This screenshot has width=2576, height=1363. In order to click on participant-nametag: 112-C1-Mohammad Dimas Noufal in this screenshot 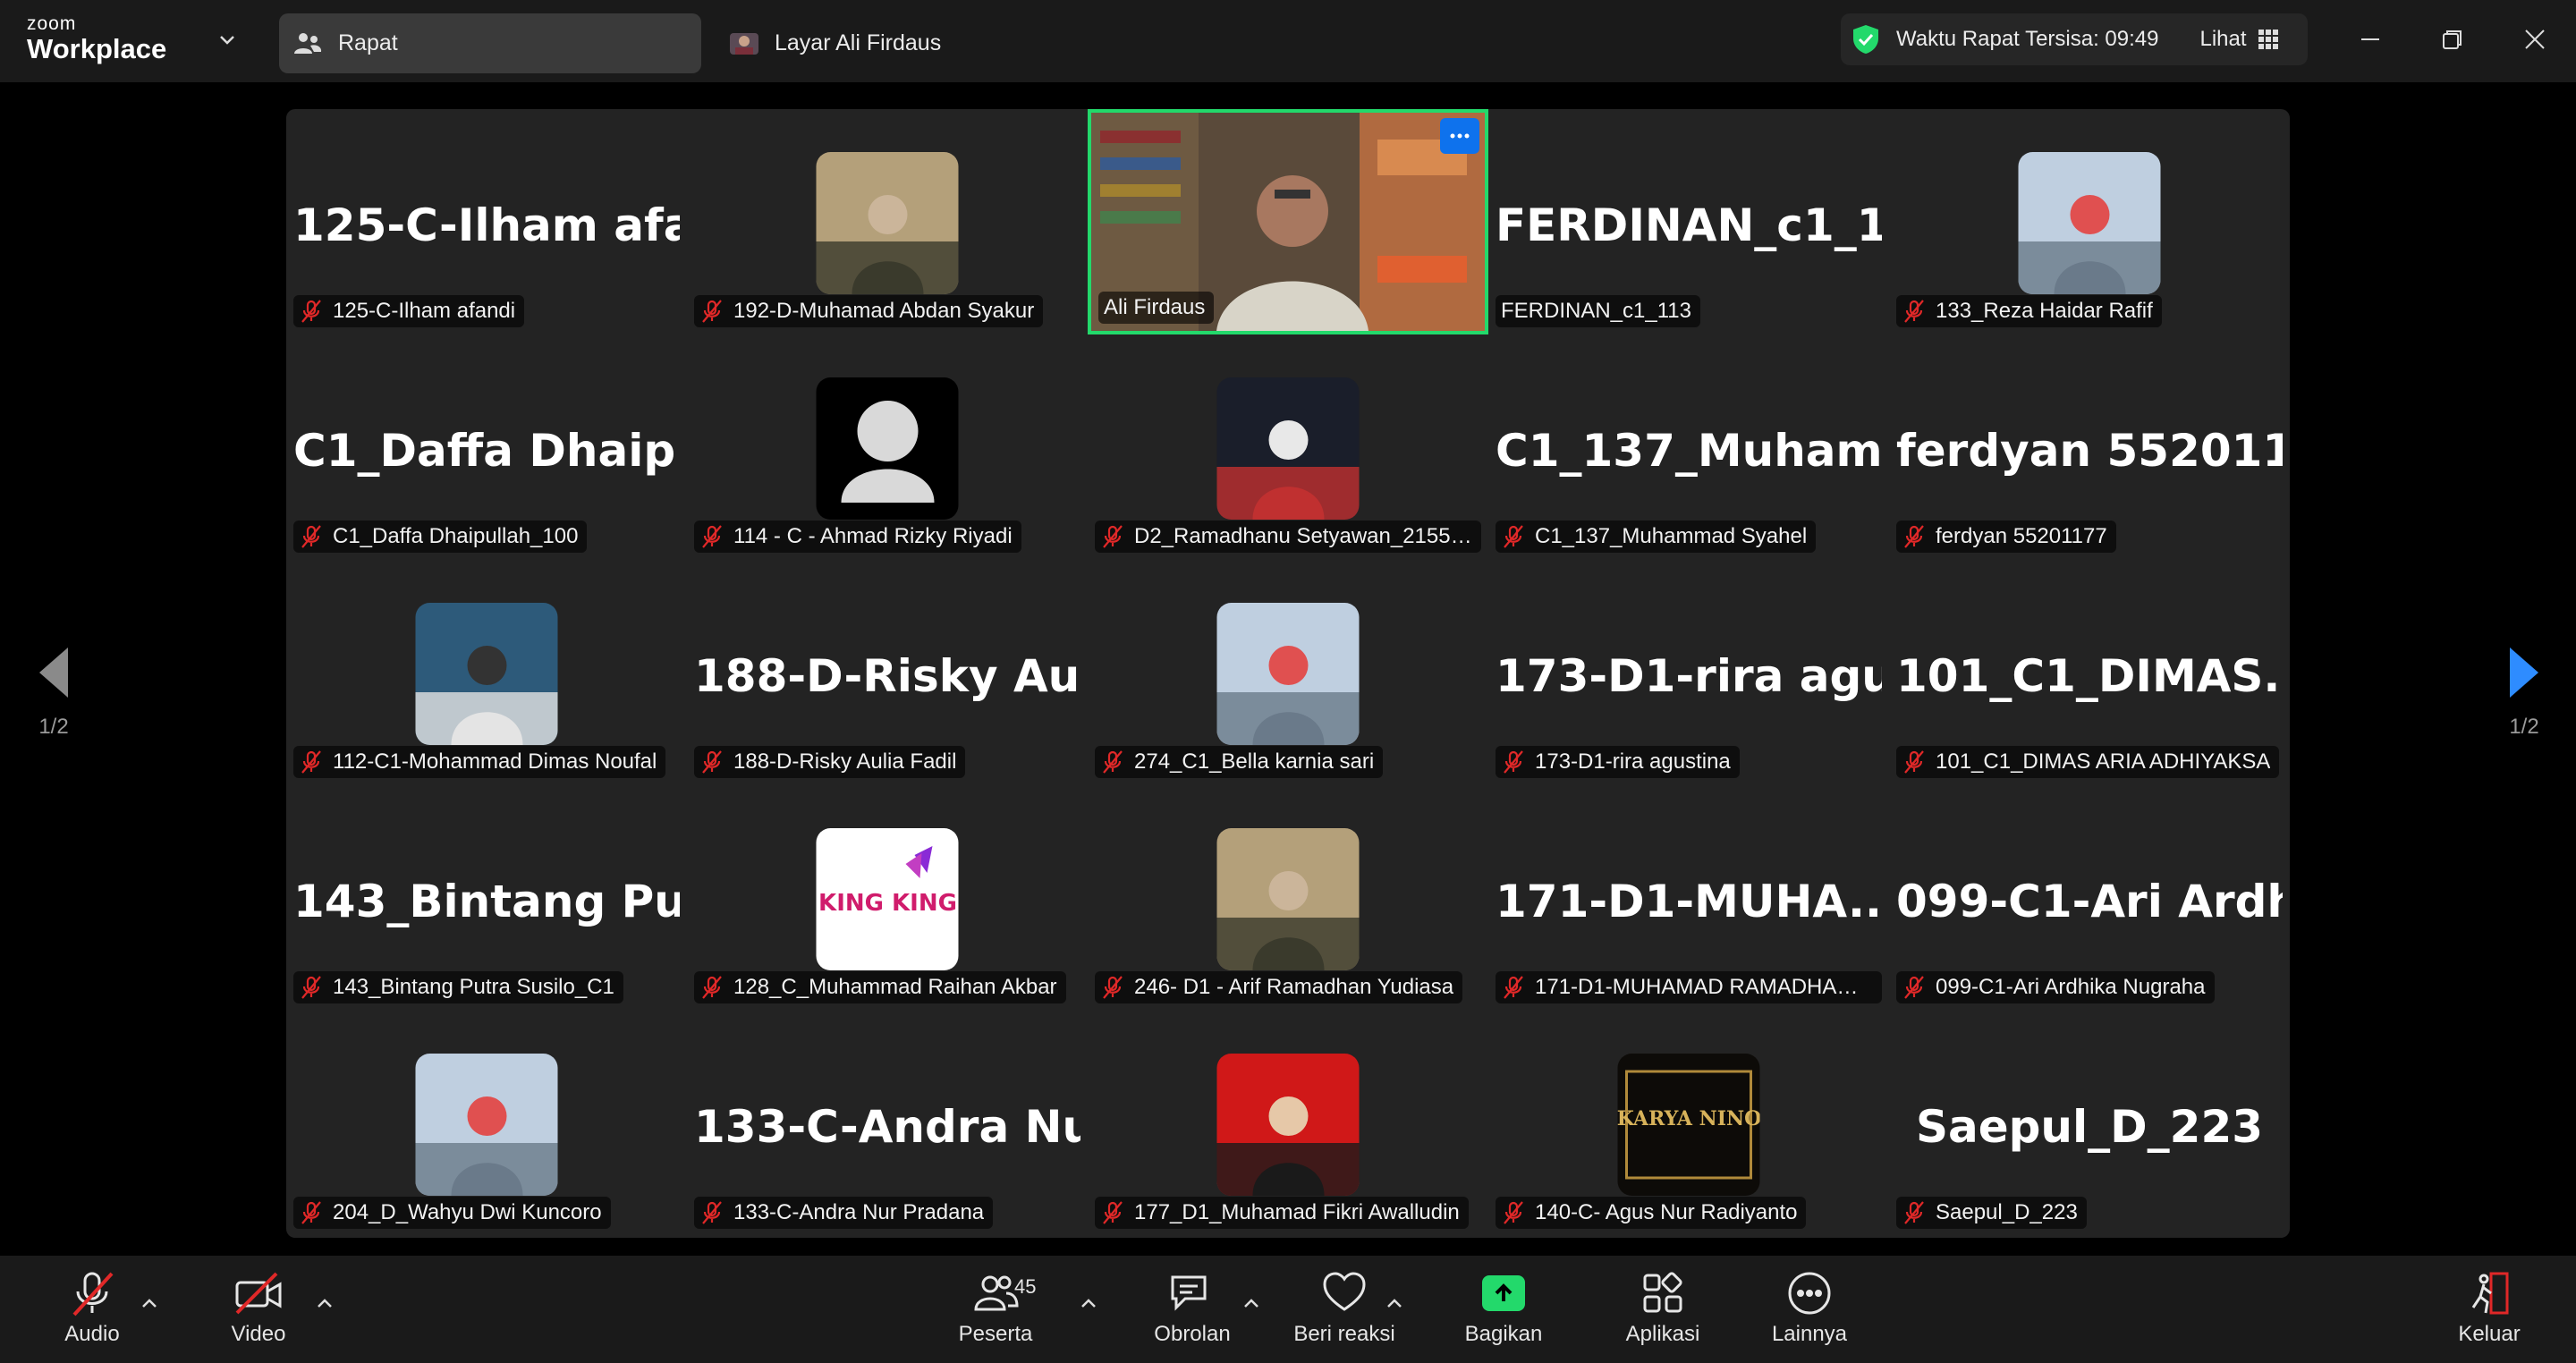, I will do `click(479, 762)`.